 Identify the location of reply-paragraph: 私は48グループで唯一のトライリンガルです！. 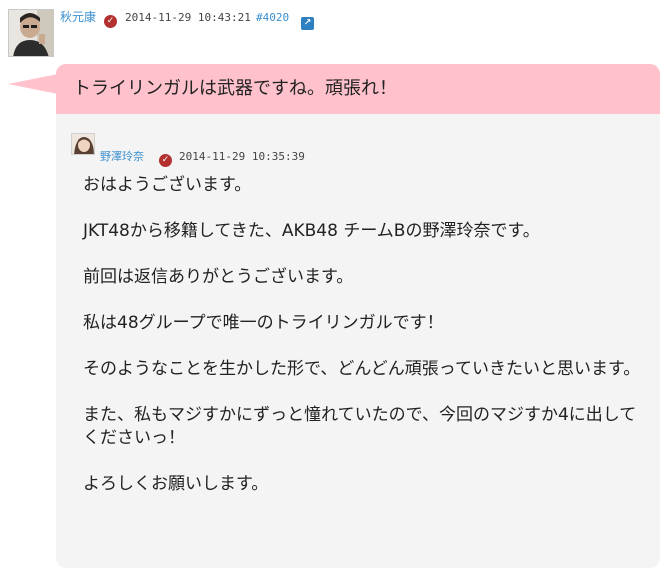
(263, 323).